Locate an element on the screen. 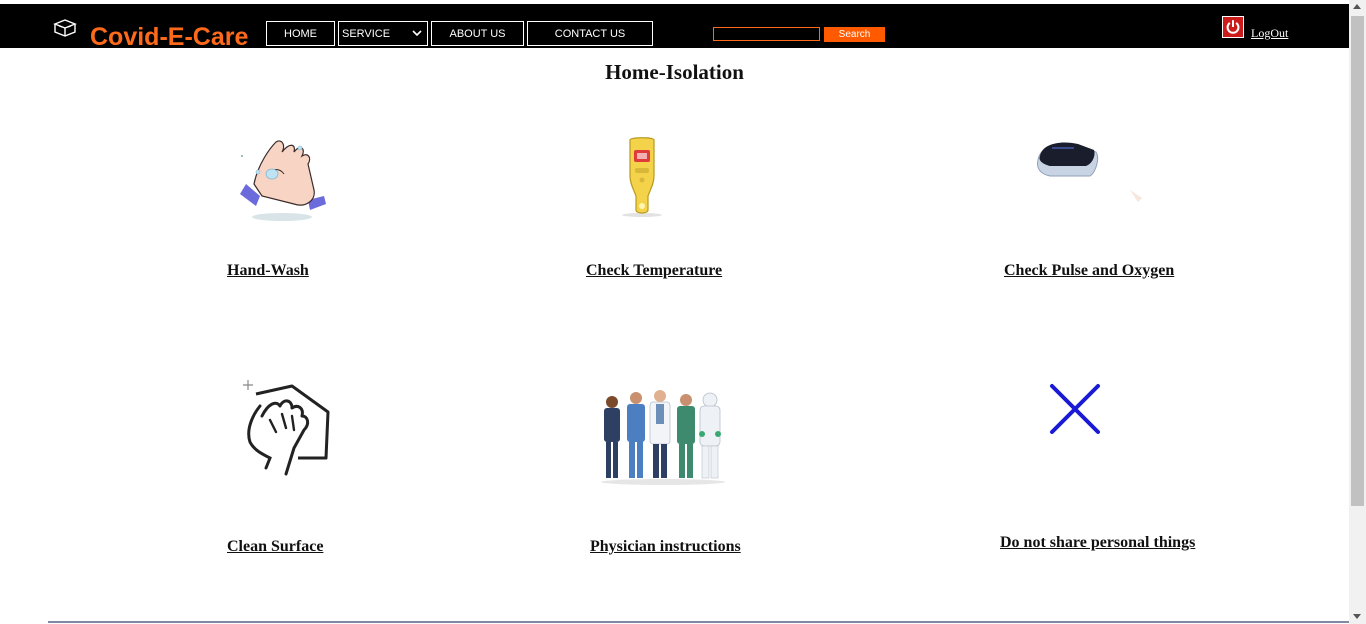 This screenshot has height=624, width=1366. physicians-icon is located at coordinates (663, 436).